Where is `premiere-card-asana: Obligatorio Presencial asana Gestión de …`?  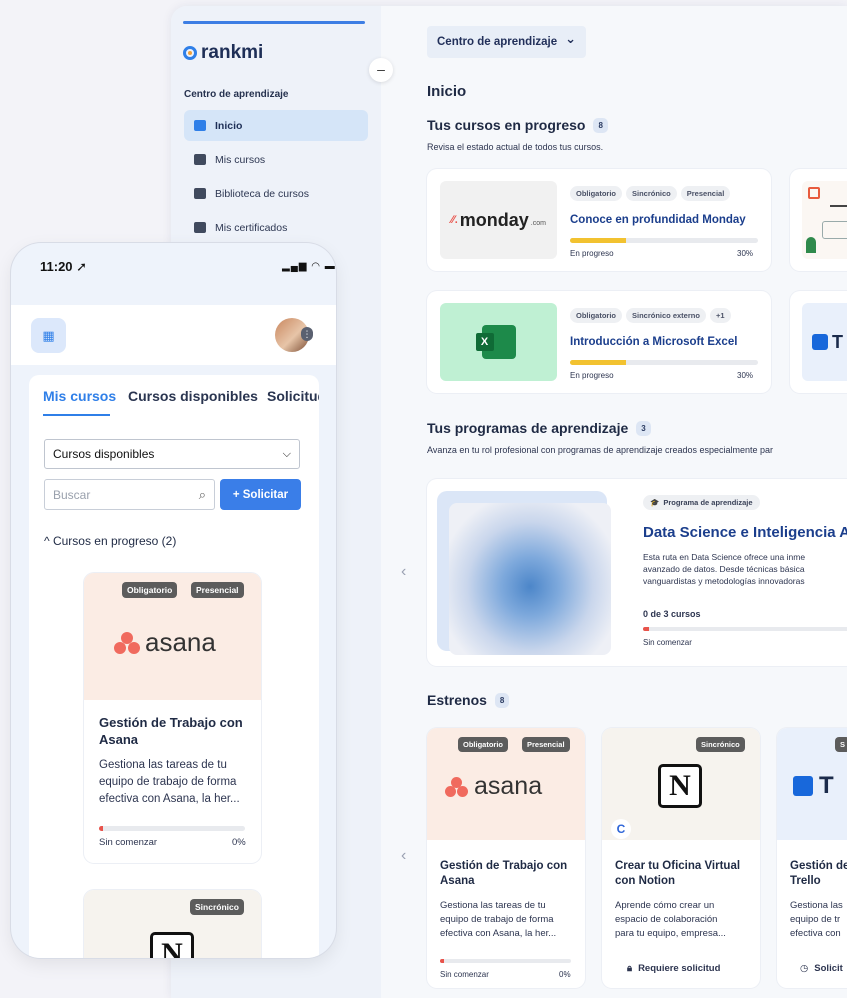
premiere-card-asana: Obligatorio Presencial asana Gestión de … is located at coordinates (506, 858).